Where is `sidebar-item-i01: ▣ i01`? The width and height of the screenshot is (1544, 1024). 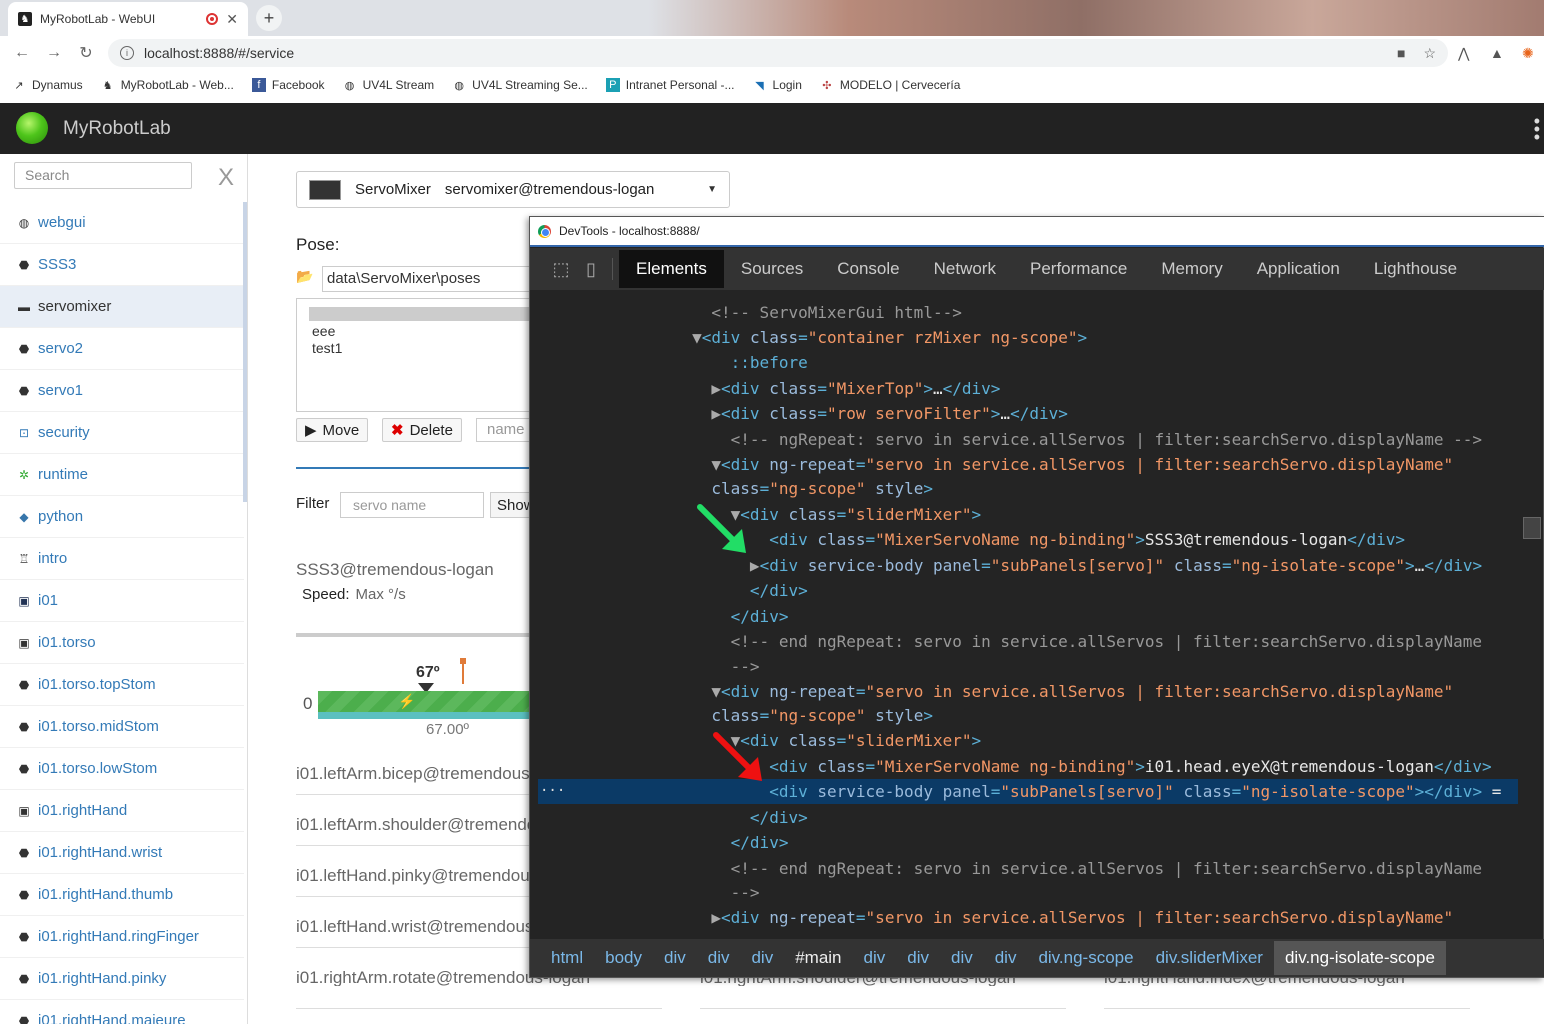 sidebar-item-i01: ▣ i01 is located at coordinates (122, 601).